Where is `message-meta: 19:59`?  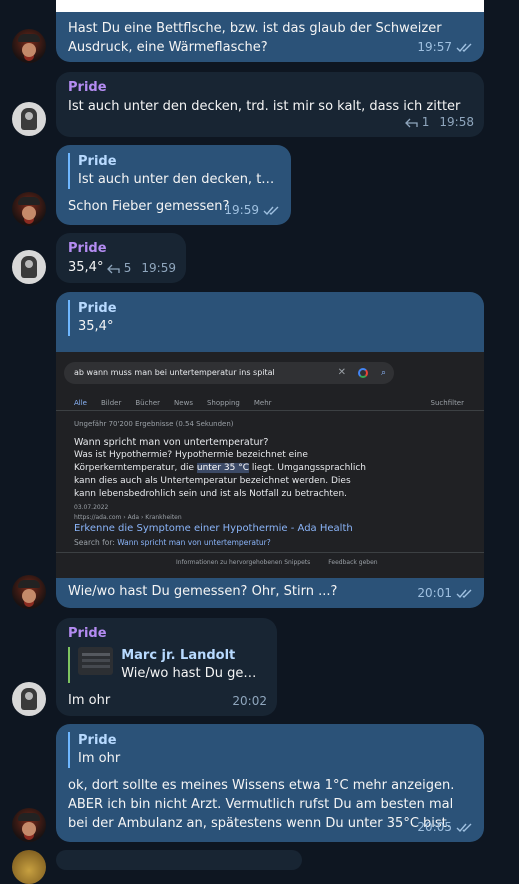 message-meta: 19:59 is located at coordinates (252, 210).